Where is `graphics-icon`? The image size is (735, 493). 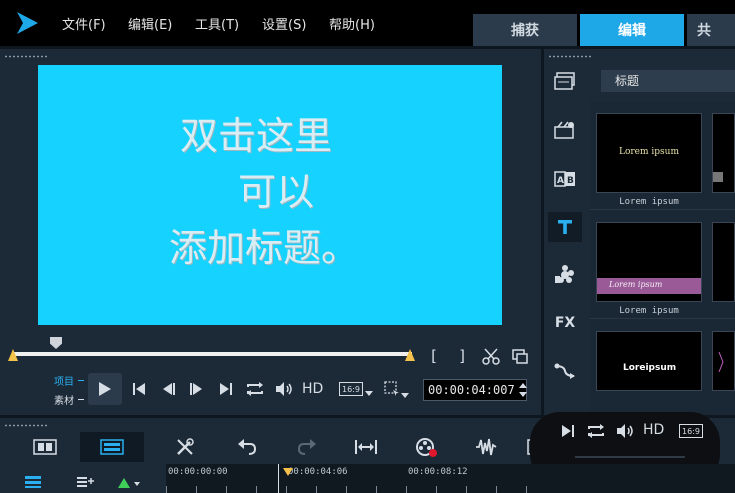
graphics-icon is located at coordinates (565, 275).